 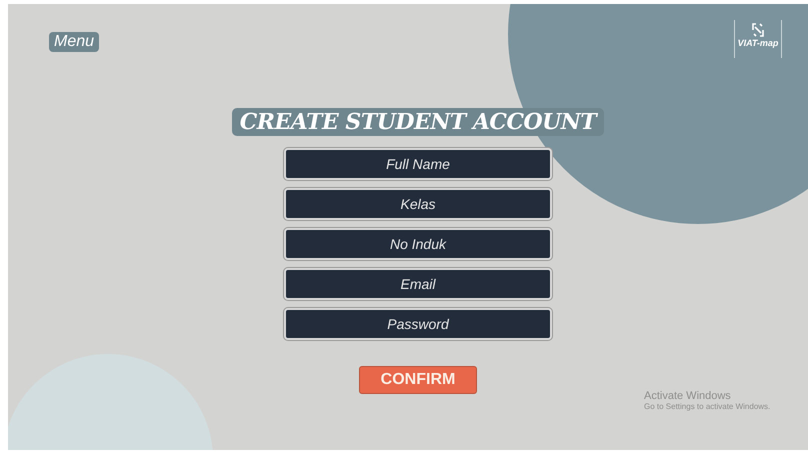 I want to click on confirm-button: CONFIRM, so click(x=418, y=380).